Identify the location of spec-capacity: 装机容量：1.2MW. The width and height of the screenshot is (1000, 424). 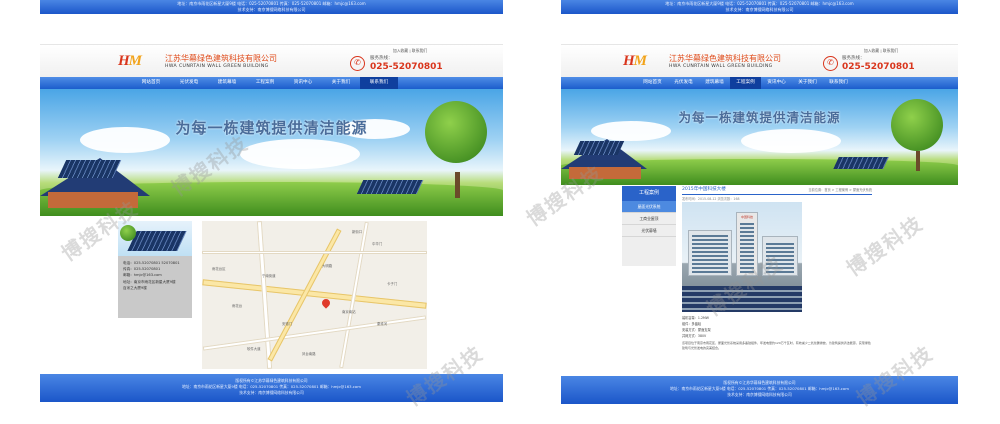
(695, 318).